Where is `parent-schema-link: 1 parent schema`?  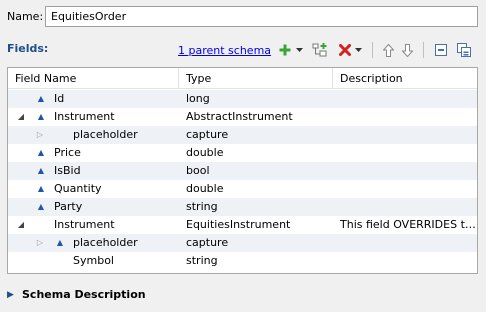 parent-schema-link: 1 parent schema is located at coordinates (224, 50).